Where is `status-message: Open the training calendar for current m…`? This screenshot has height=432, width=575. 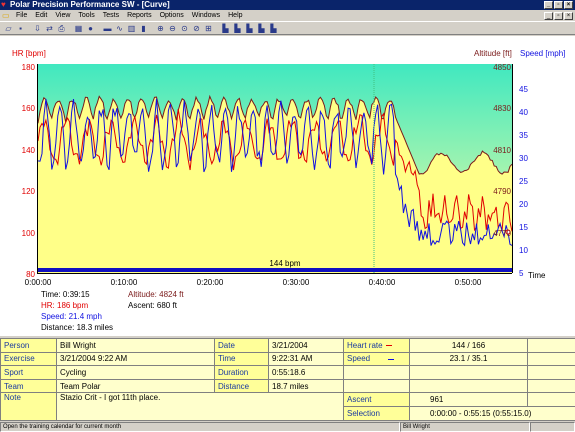 status-message: Open the training calendar for current m… is located at coordinates (200, 427).